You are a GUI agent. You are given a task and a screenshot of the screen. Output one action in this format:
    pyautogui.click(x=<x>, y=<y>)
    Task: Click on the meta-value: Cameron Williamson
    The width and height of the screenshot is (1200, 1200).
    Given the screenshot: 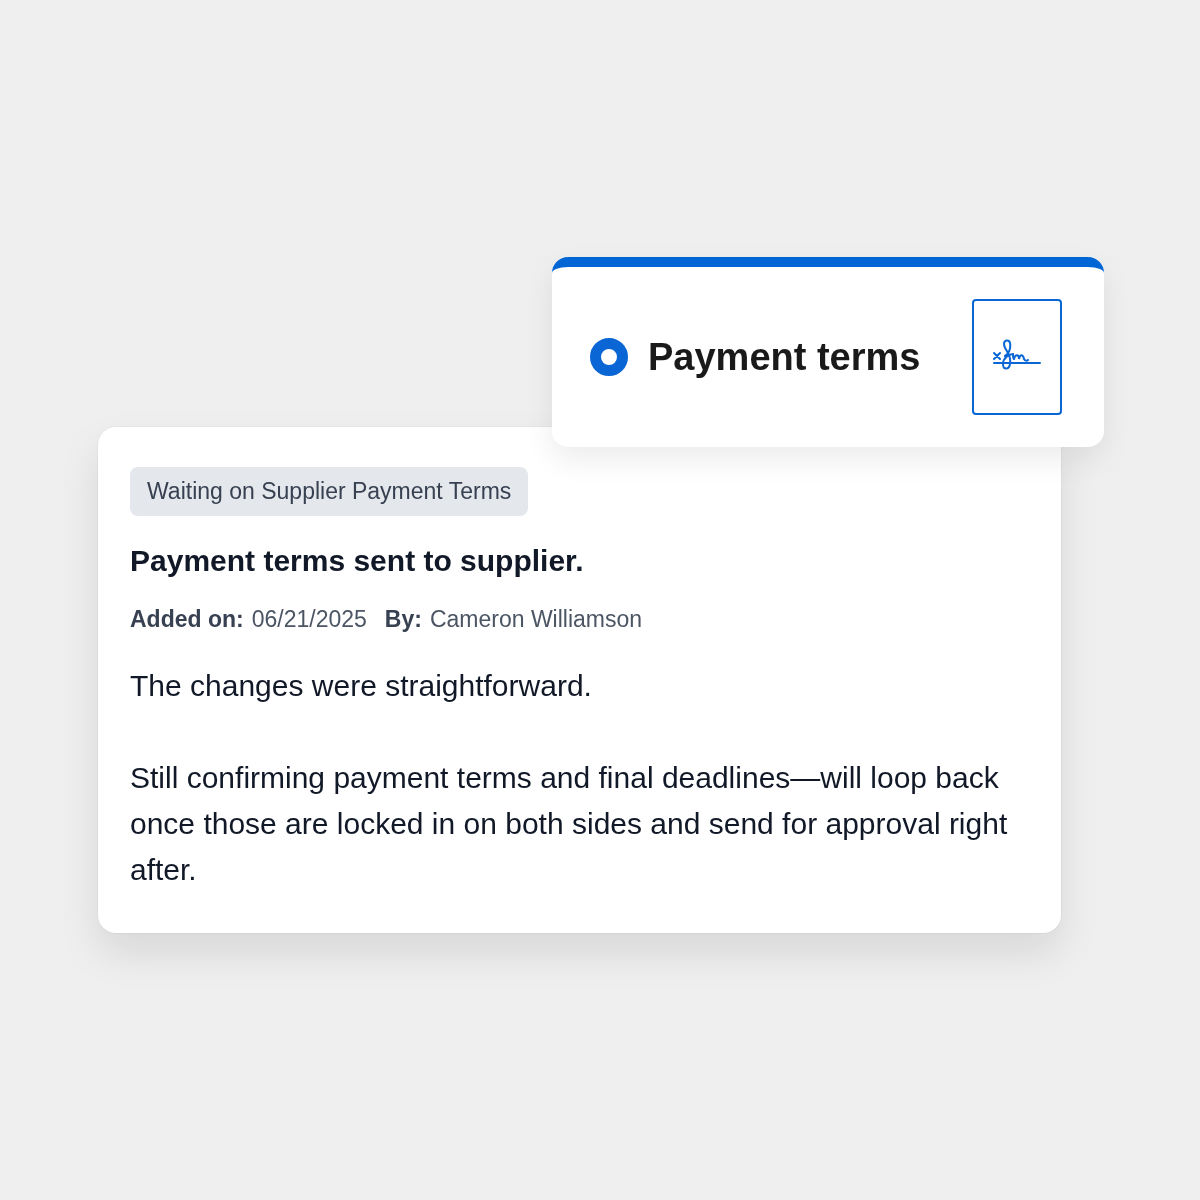 What is the action you would take?
    pyautogui.click(x=536, y=619)
    